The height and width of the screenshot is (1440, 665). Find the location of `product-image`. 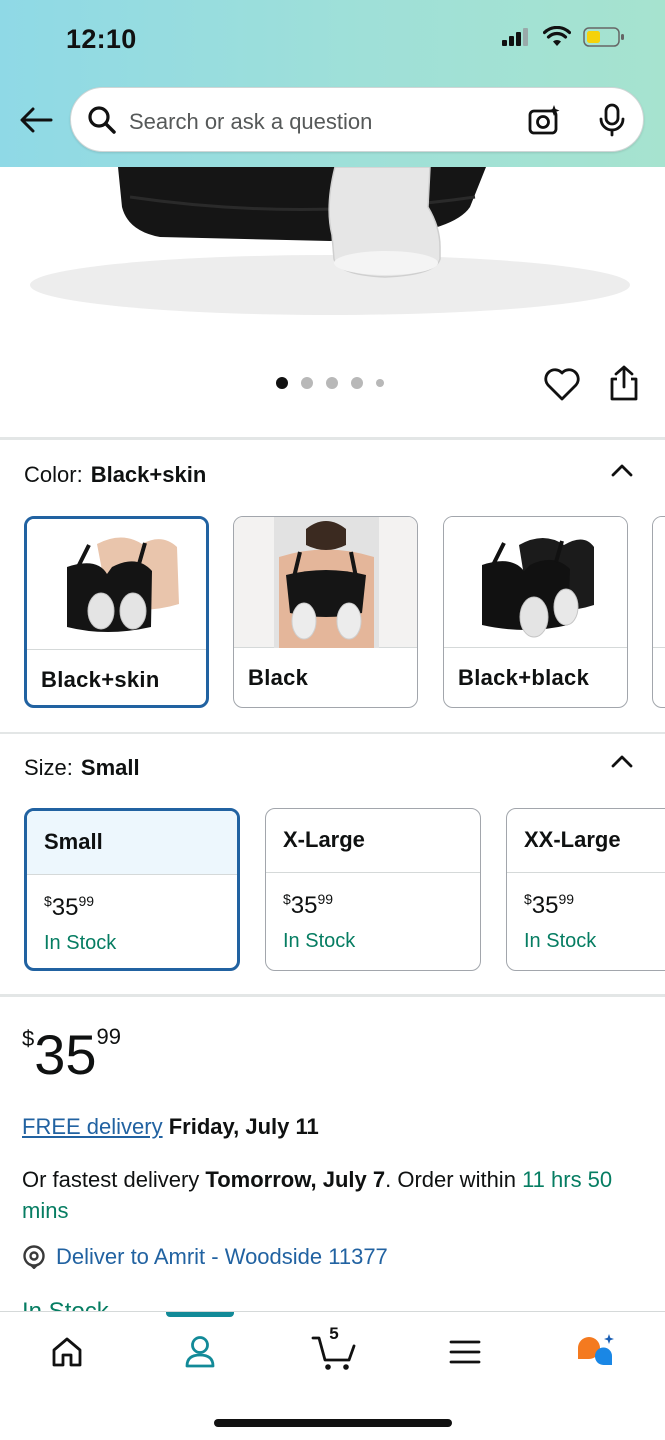

product-image is located at coordinates (332, 247).